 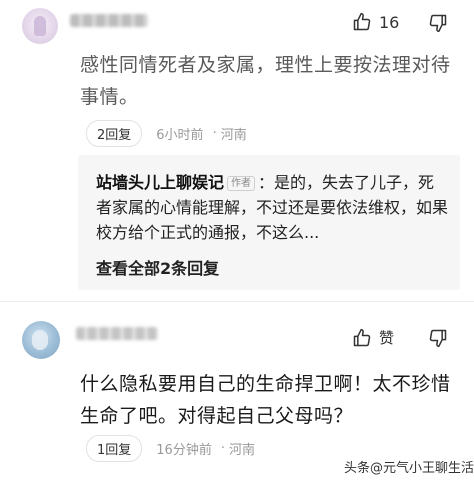 I want to click on comment-text: 感性同情死者及家属，理性上要按法理对待事情。, so click(x=265, y=81).